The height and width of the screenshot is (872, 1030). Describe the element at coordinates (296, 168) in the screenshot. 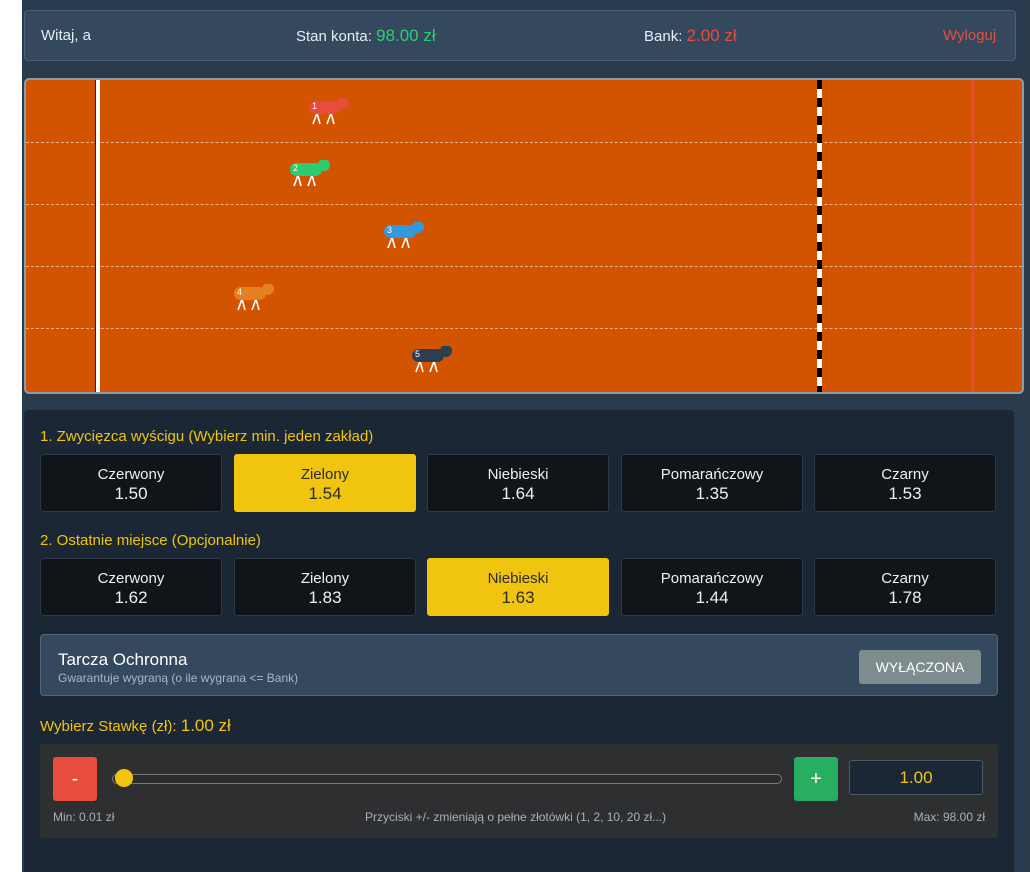

I see `runner-number: 2` at that location.